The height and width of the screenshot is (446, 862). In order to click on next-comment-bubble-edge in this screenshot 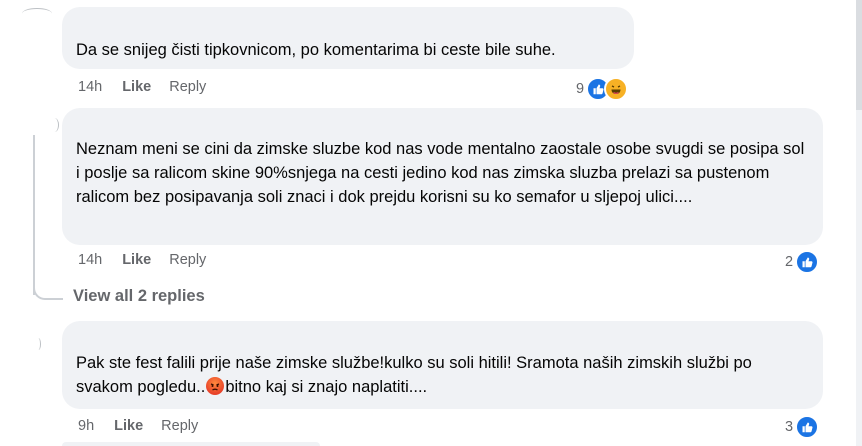, I will do `click(191, 444)`.